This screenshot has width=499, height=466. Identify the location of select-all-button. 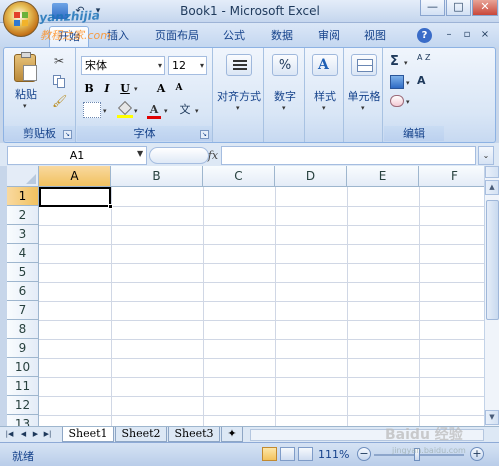
(23, 176).